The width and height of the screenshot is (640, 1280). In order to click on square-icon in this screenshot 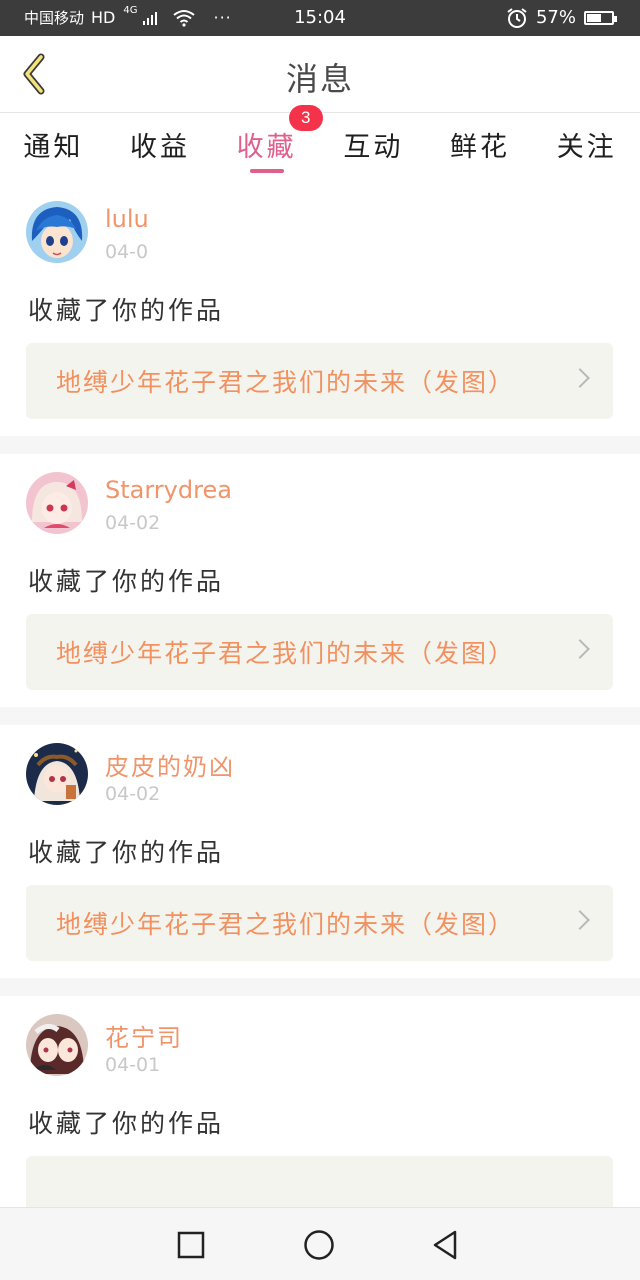, I will do `click(191, 1245)`.